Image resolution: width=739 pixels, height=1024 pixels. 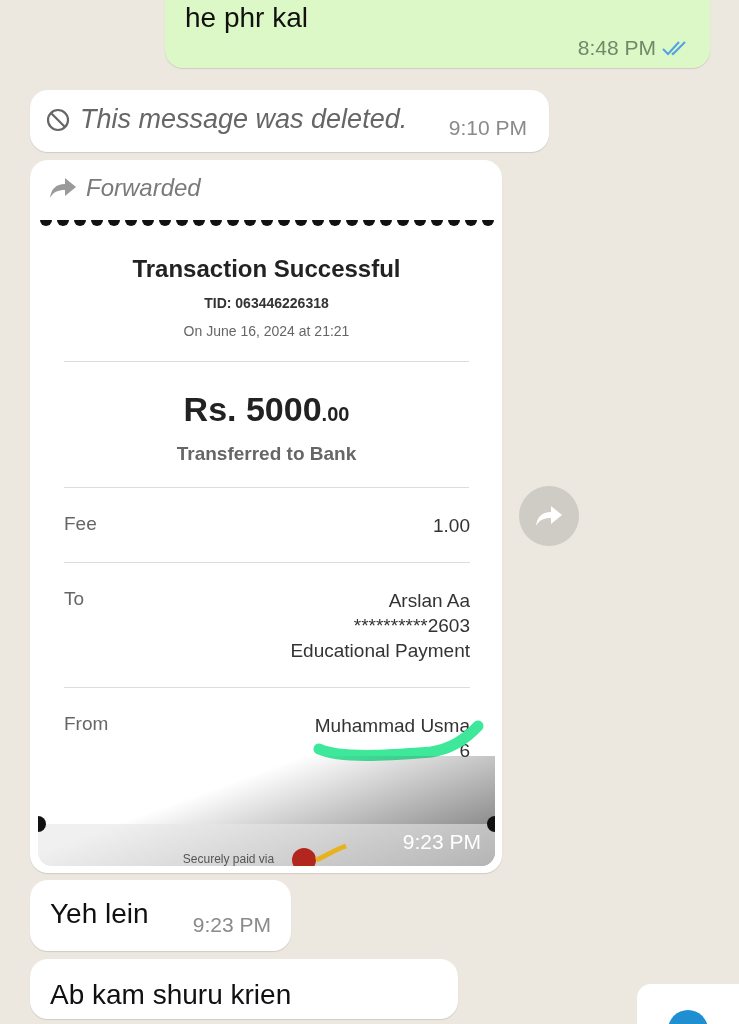 I want to click on detail-value: **********2603, so click(x=411, y=625).